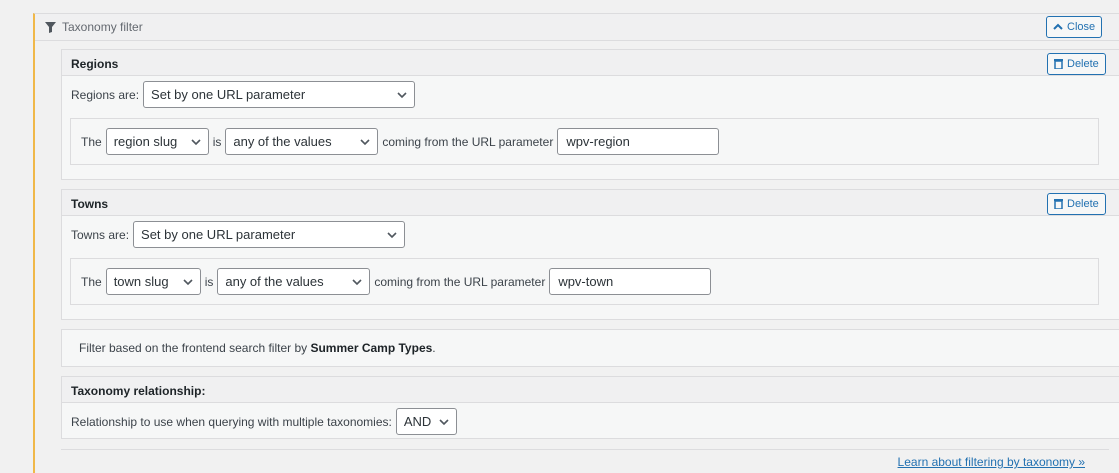 This screenshot has width=1119, height=473. Describe the element at coordinates (274, 281) in the screenshot. I see `towns-operator-value: any of the values` at that location.